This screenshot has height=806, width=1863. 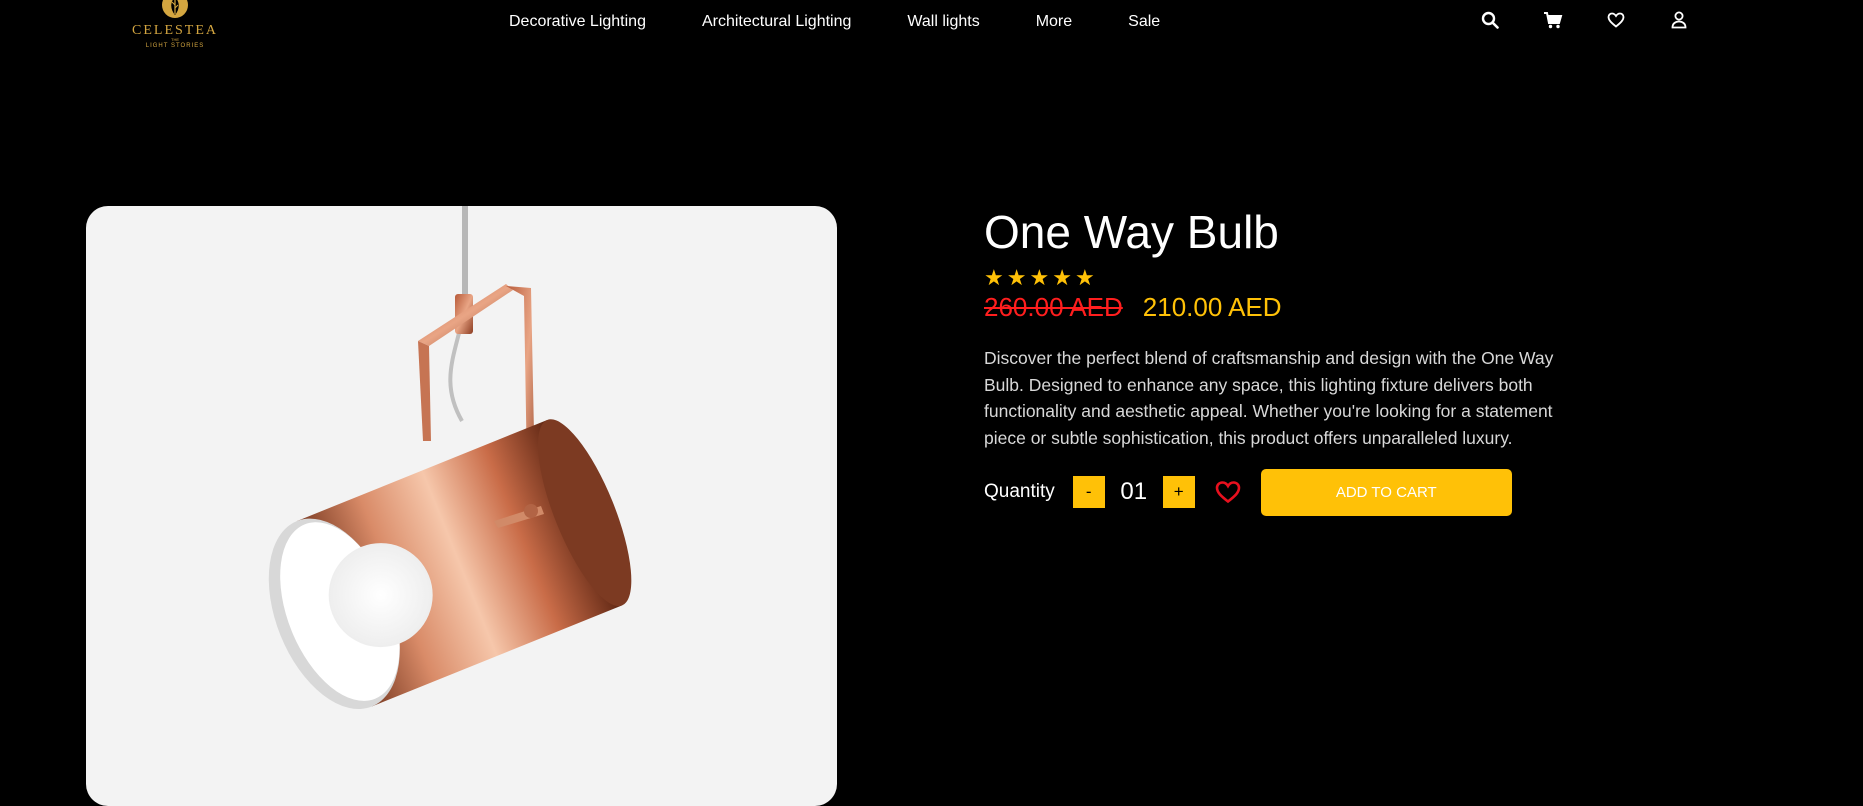 What do you see at coordinates (943, 22) in the screenshot?
I see `nav-item-wall-lights: Wall lights` at bounding box center [943, 22].